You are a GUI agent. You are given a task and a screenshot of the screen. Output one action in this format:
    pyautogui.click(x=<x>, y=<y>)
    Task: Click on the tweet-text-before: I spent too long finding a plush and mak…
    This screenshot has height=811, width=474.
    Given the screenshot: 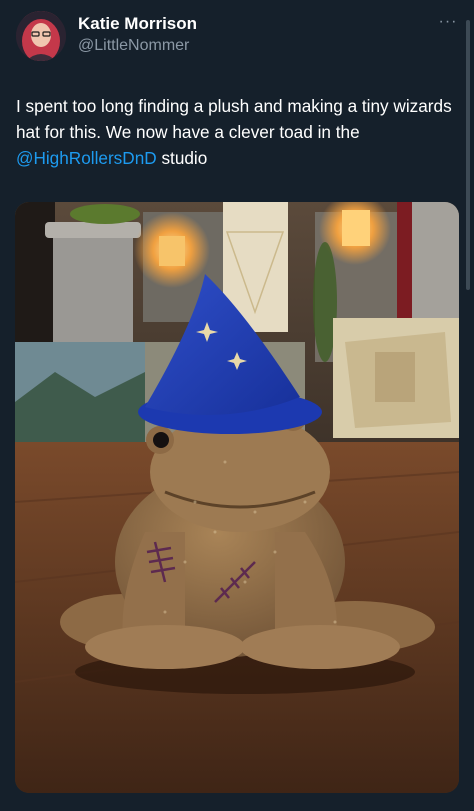 What is the action you would take?
    pyautogui.click(x=234, y=119)
    